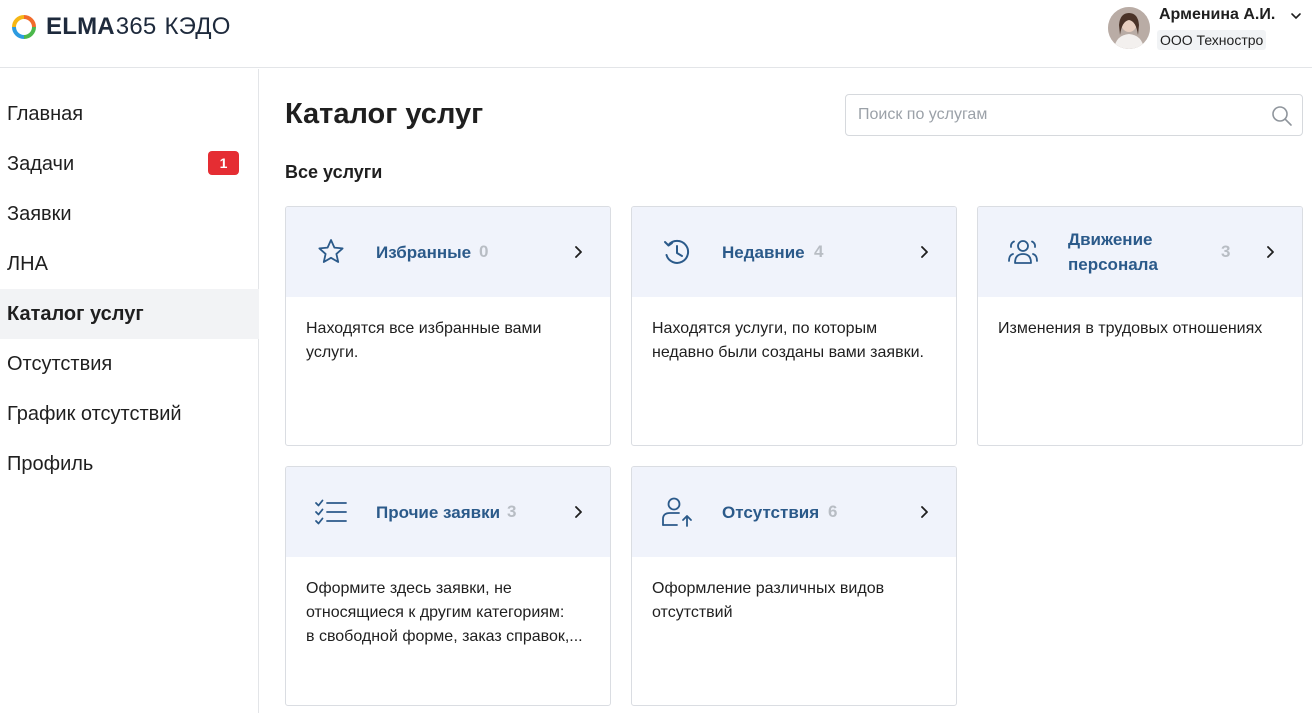 This screenshot has height=713, width=1312. I want to click on card-description: Оформление различных видов отсутствий, so click(797, 601).